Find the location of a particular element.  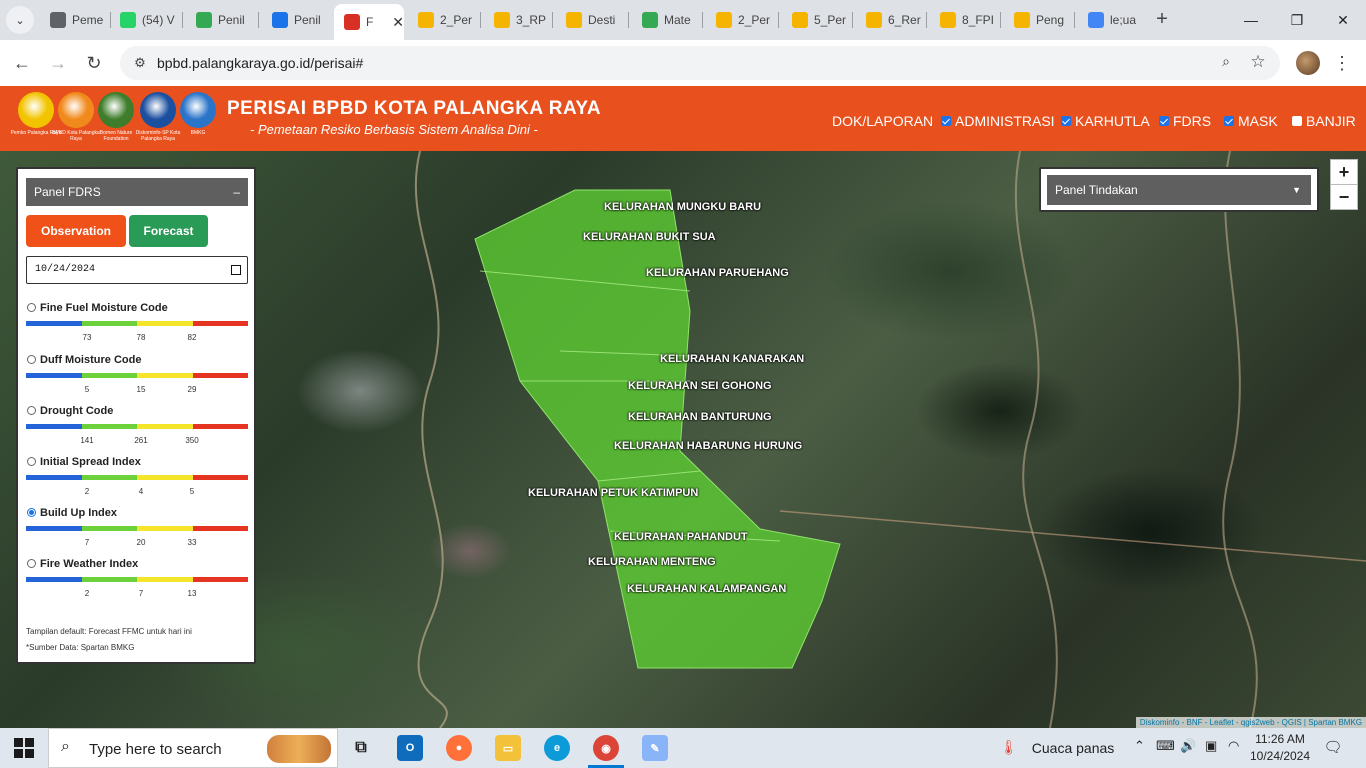

index-name: Initial Spread Index is located at coordinates (90, 462).